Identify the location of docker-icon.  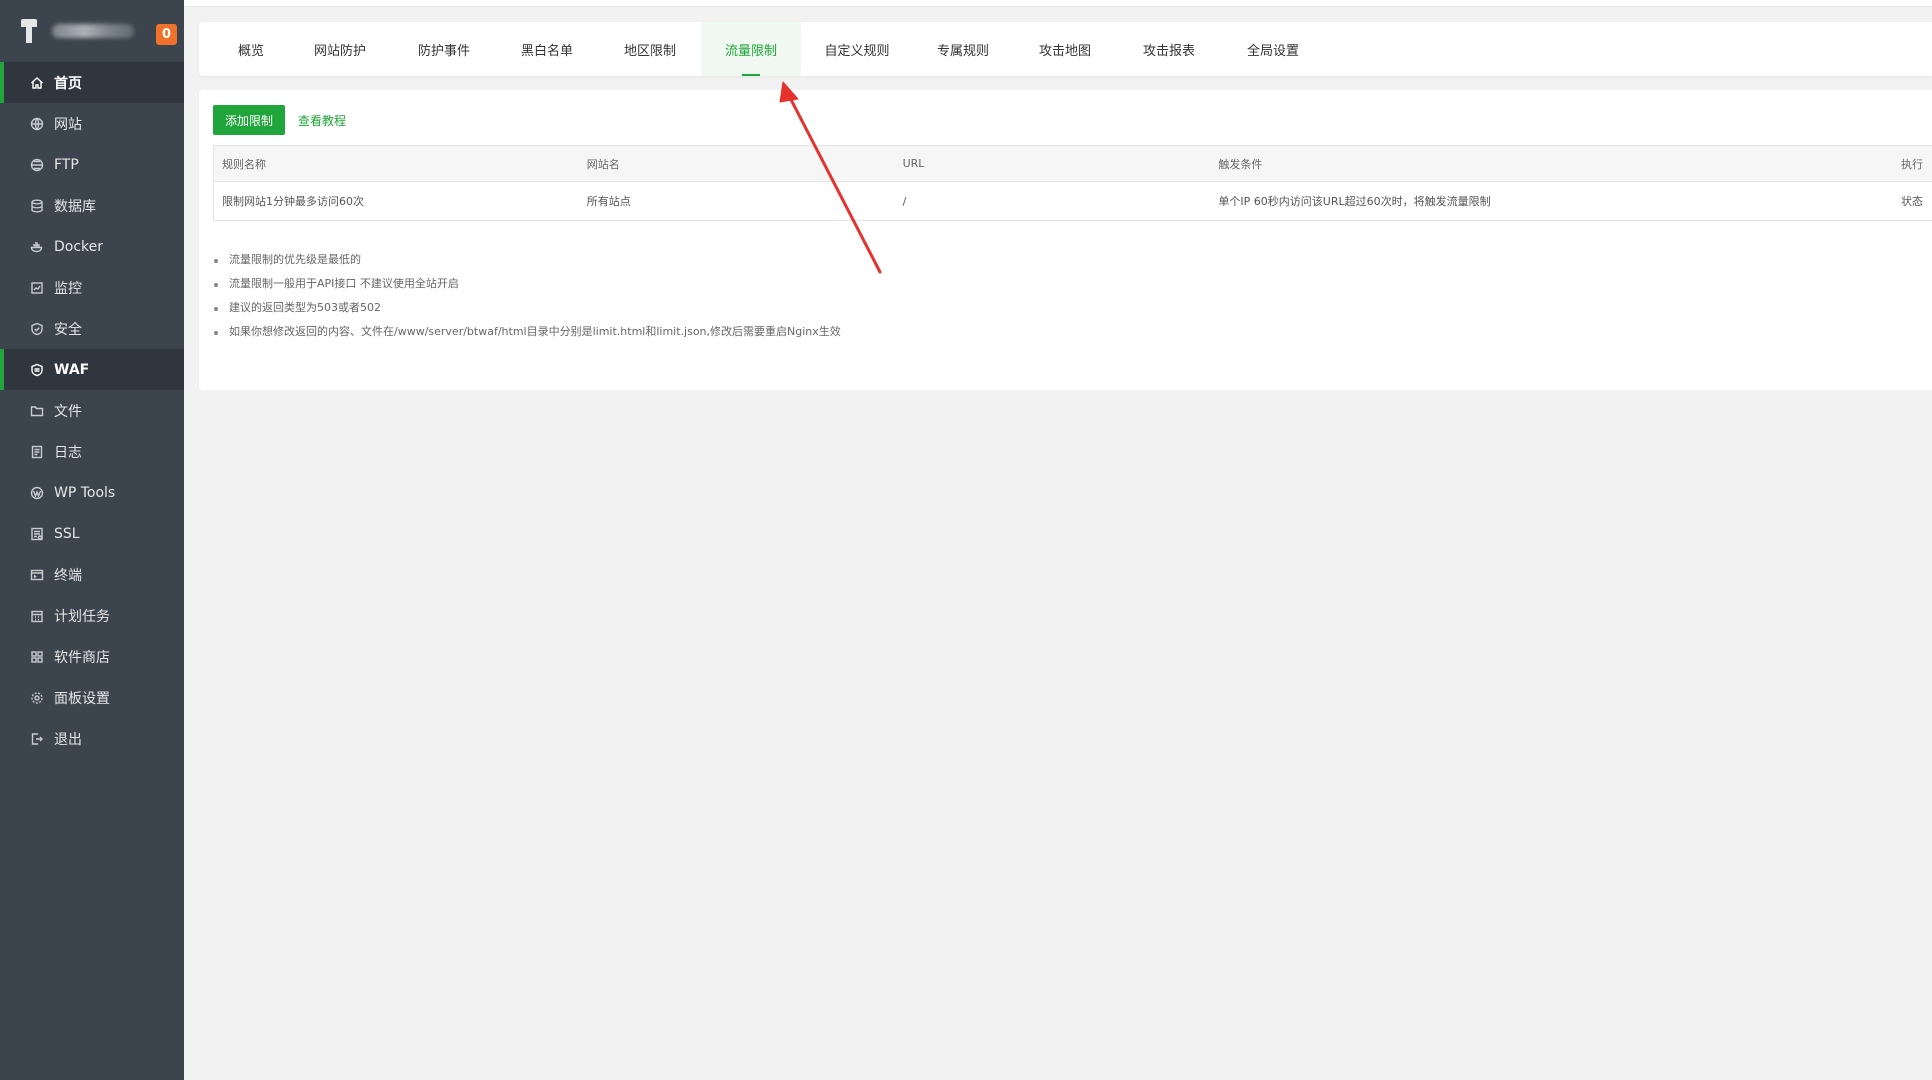
(37, 247).